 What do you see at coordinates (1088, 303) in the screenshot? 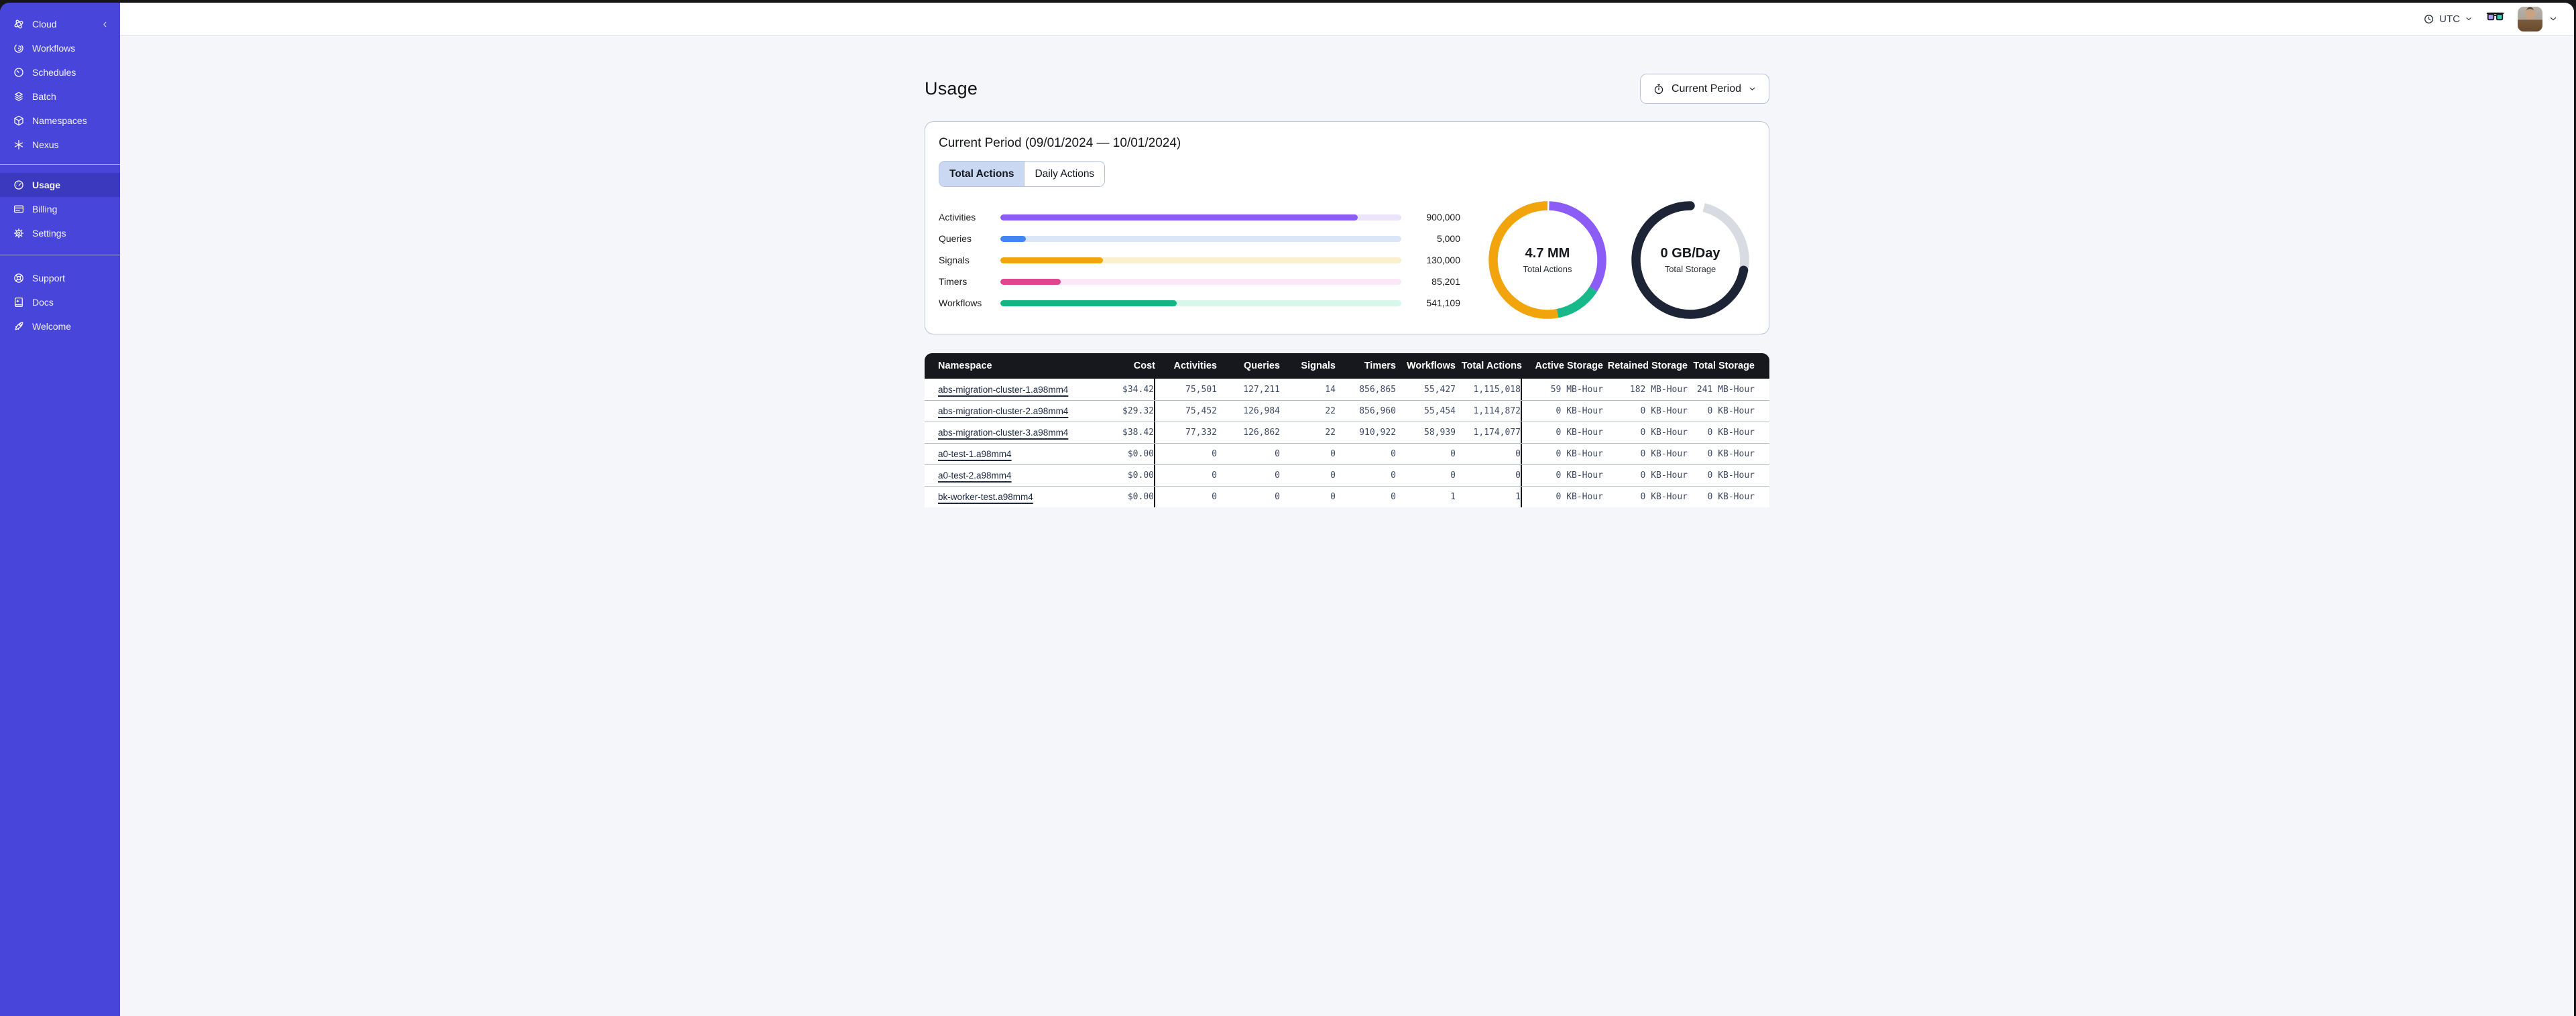
I see `bar-fill` at bounding box center [1088, 303].